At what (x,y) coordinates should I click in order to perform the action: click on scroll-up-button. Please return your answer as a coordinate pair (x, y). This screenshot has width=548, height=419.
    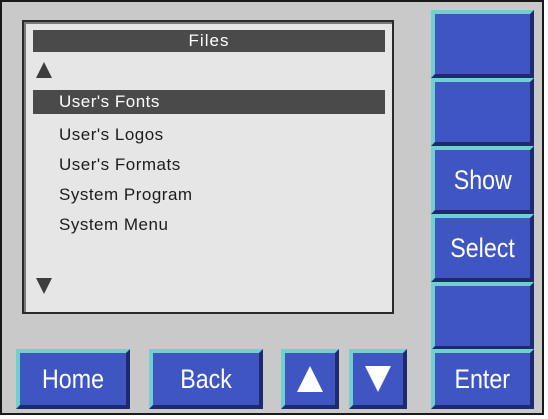
    Looking at the image, I should click on (310, 379).